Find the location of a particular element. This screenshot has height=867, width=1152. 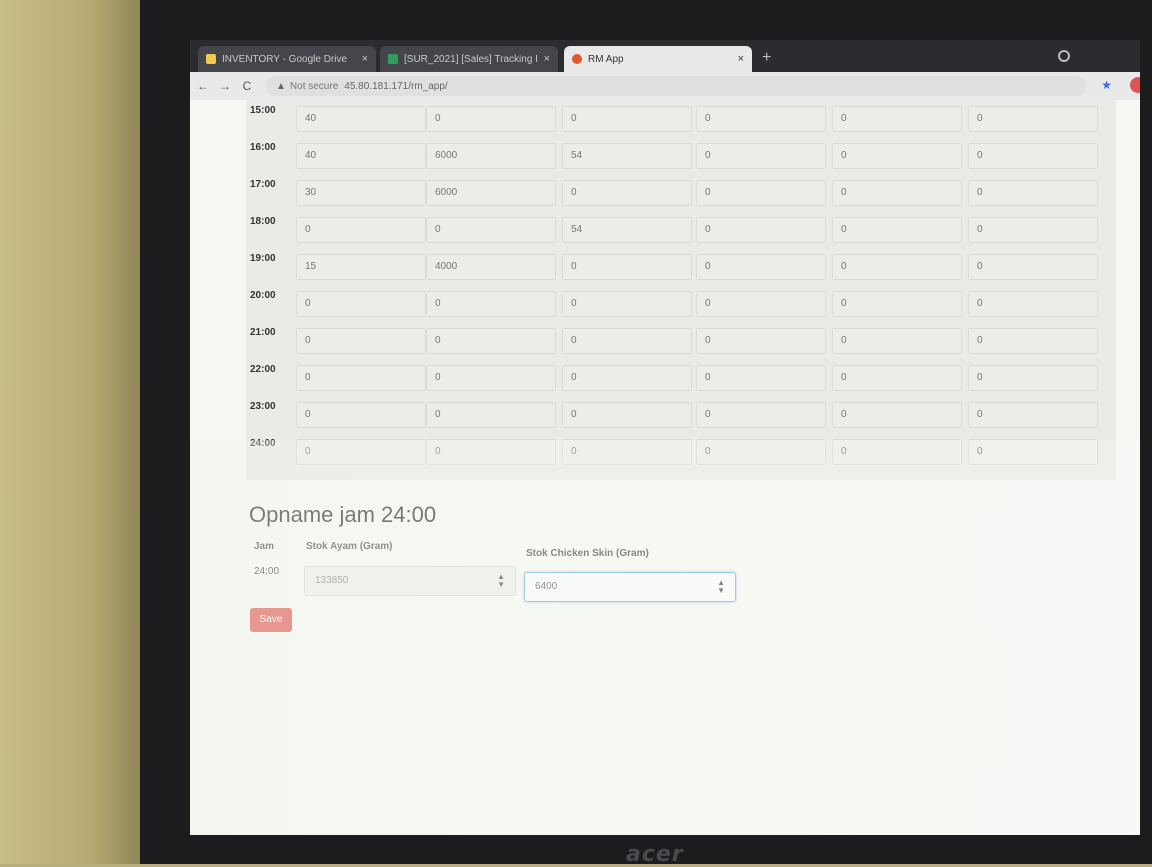

table-row: 18:00 0 0 54 0 0 0 is located at coordinates (681, 229).